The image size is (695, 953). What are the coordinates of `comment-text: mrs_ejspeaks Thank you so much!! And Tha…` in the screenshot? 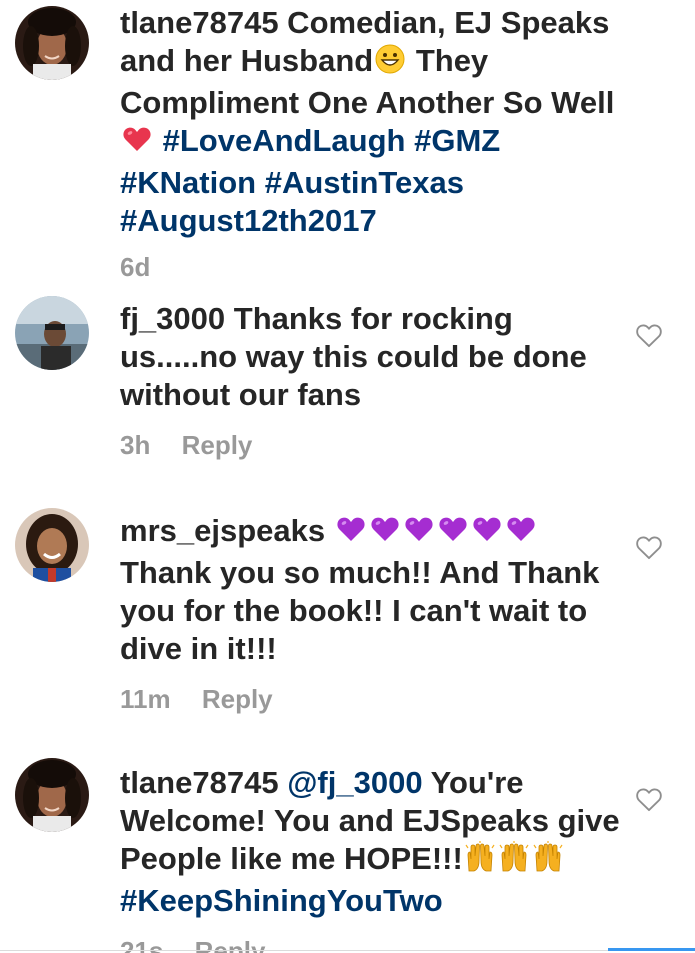 It's located at (370, 590).